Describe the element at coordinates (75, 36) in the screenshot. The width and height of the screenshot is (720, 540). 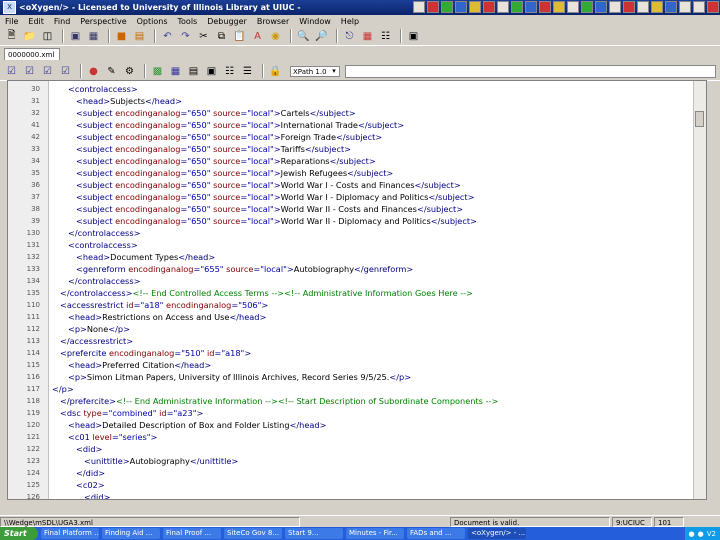
I see `save-icon: ▣` at that location.